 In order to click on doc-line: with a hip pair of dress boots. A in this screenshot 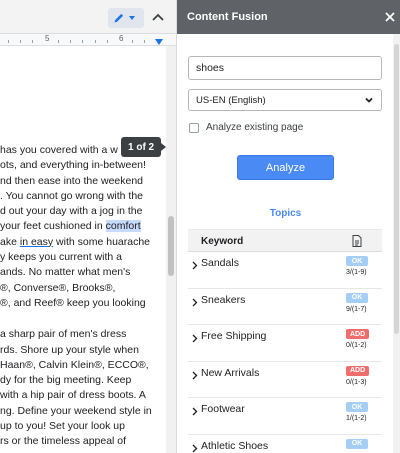, I will do `click(73, 395)`.